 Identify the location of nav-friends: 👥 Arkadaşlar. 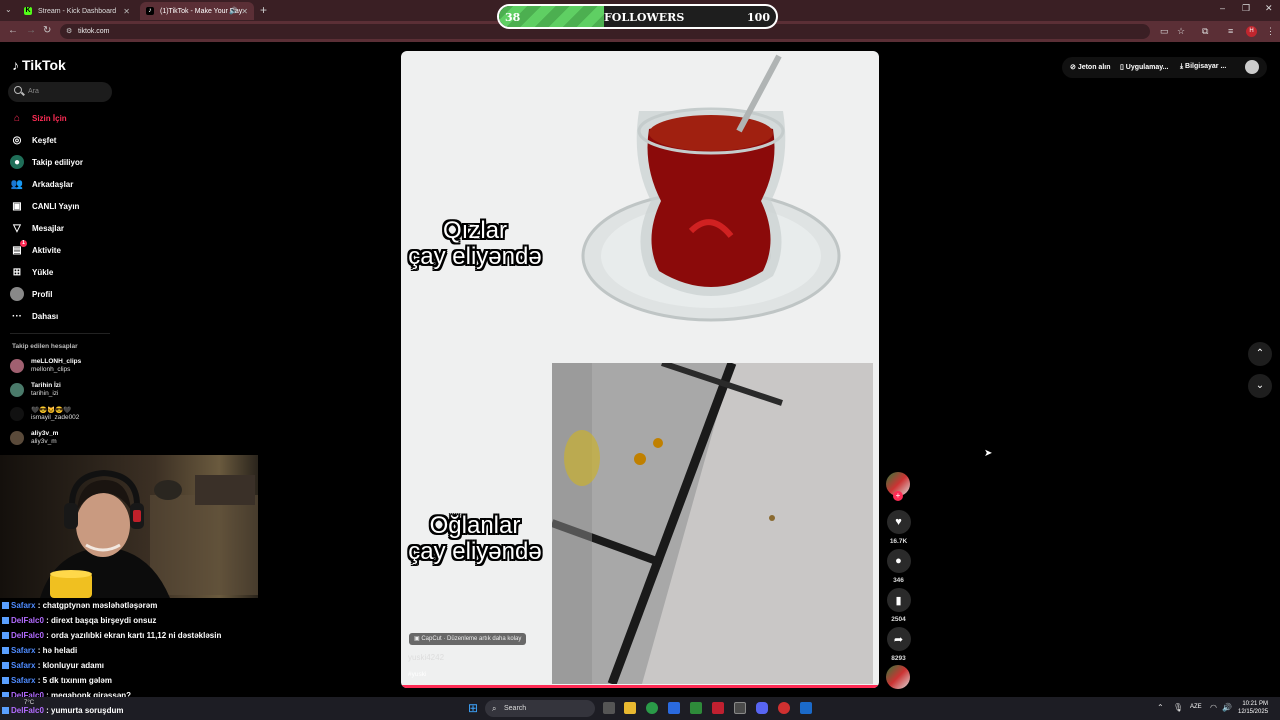
(42, 184).